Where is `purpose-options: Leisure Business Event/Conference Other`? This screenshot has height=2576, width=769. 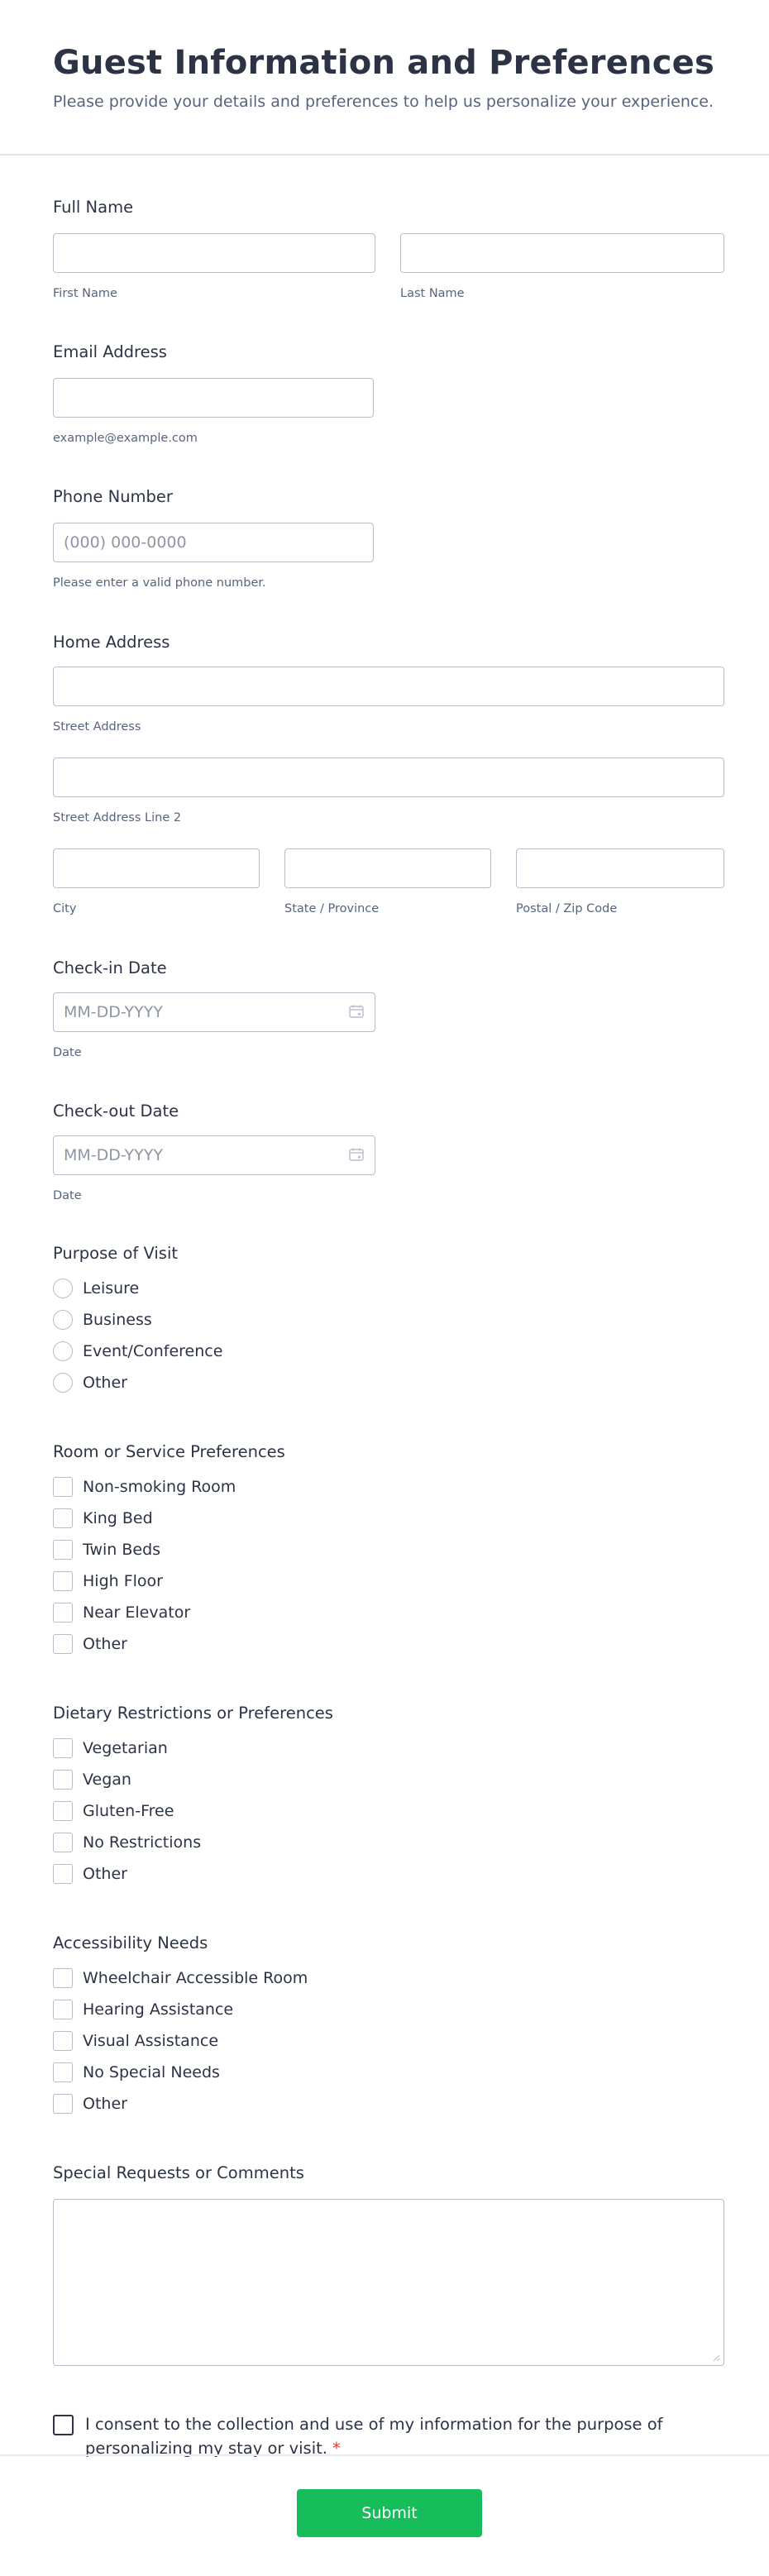
purpose-options: Leisure Business Event/Conference Other is located at coordinates (388, 1335).